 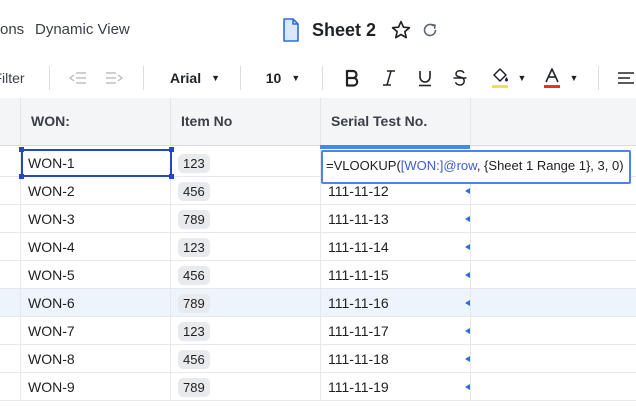 I want to click on nav-item-truncated: ons, so click(x=12, y=29).